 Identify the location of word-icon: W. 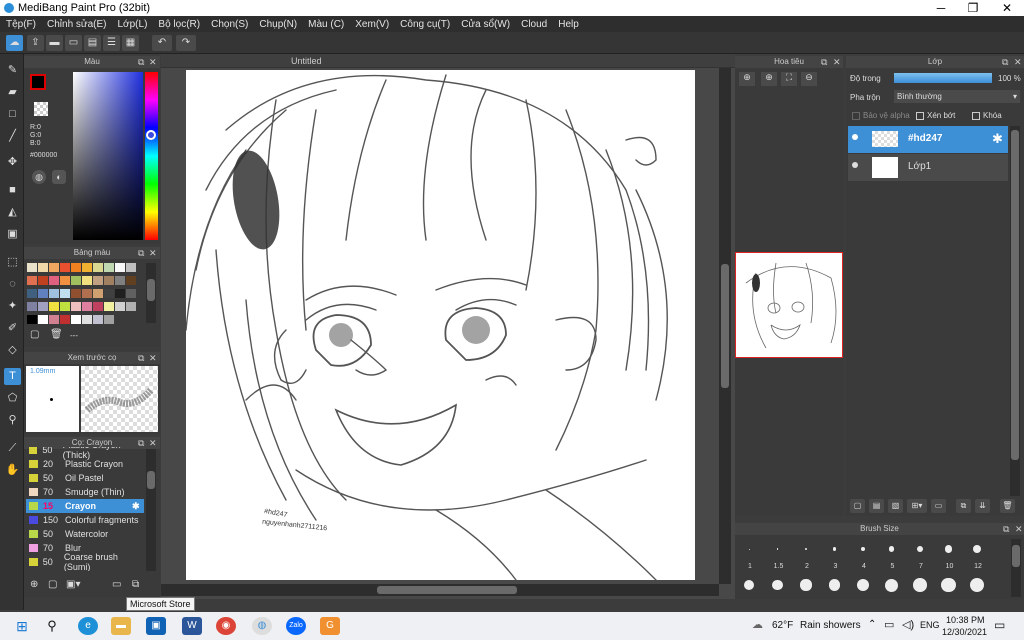
(192, 626).